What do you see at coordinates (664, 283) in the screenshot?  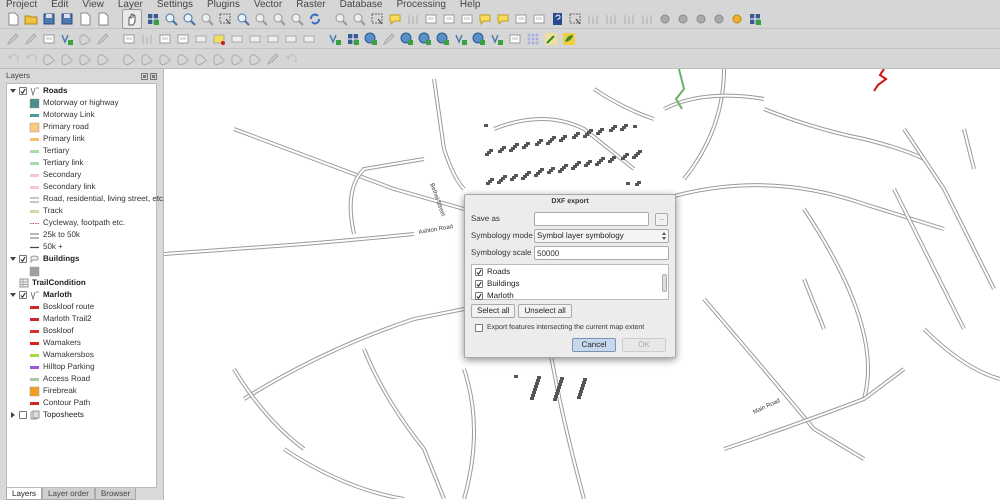 I see `scrollbar-thumb` at bounding box center [664, 283].